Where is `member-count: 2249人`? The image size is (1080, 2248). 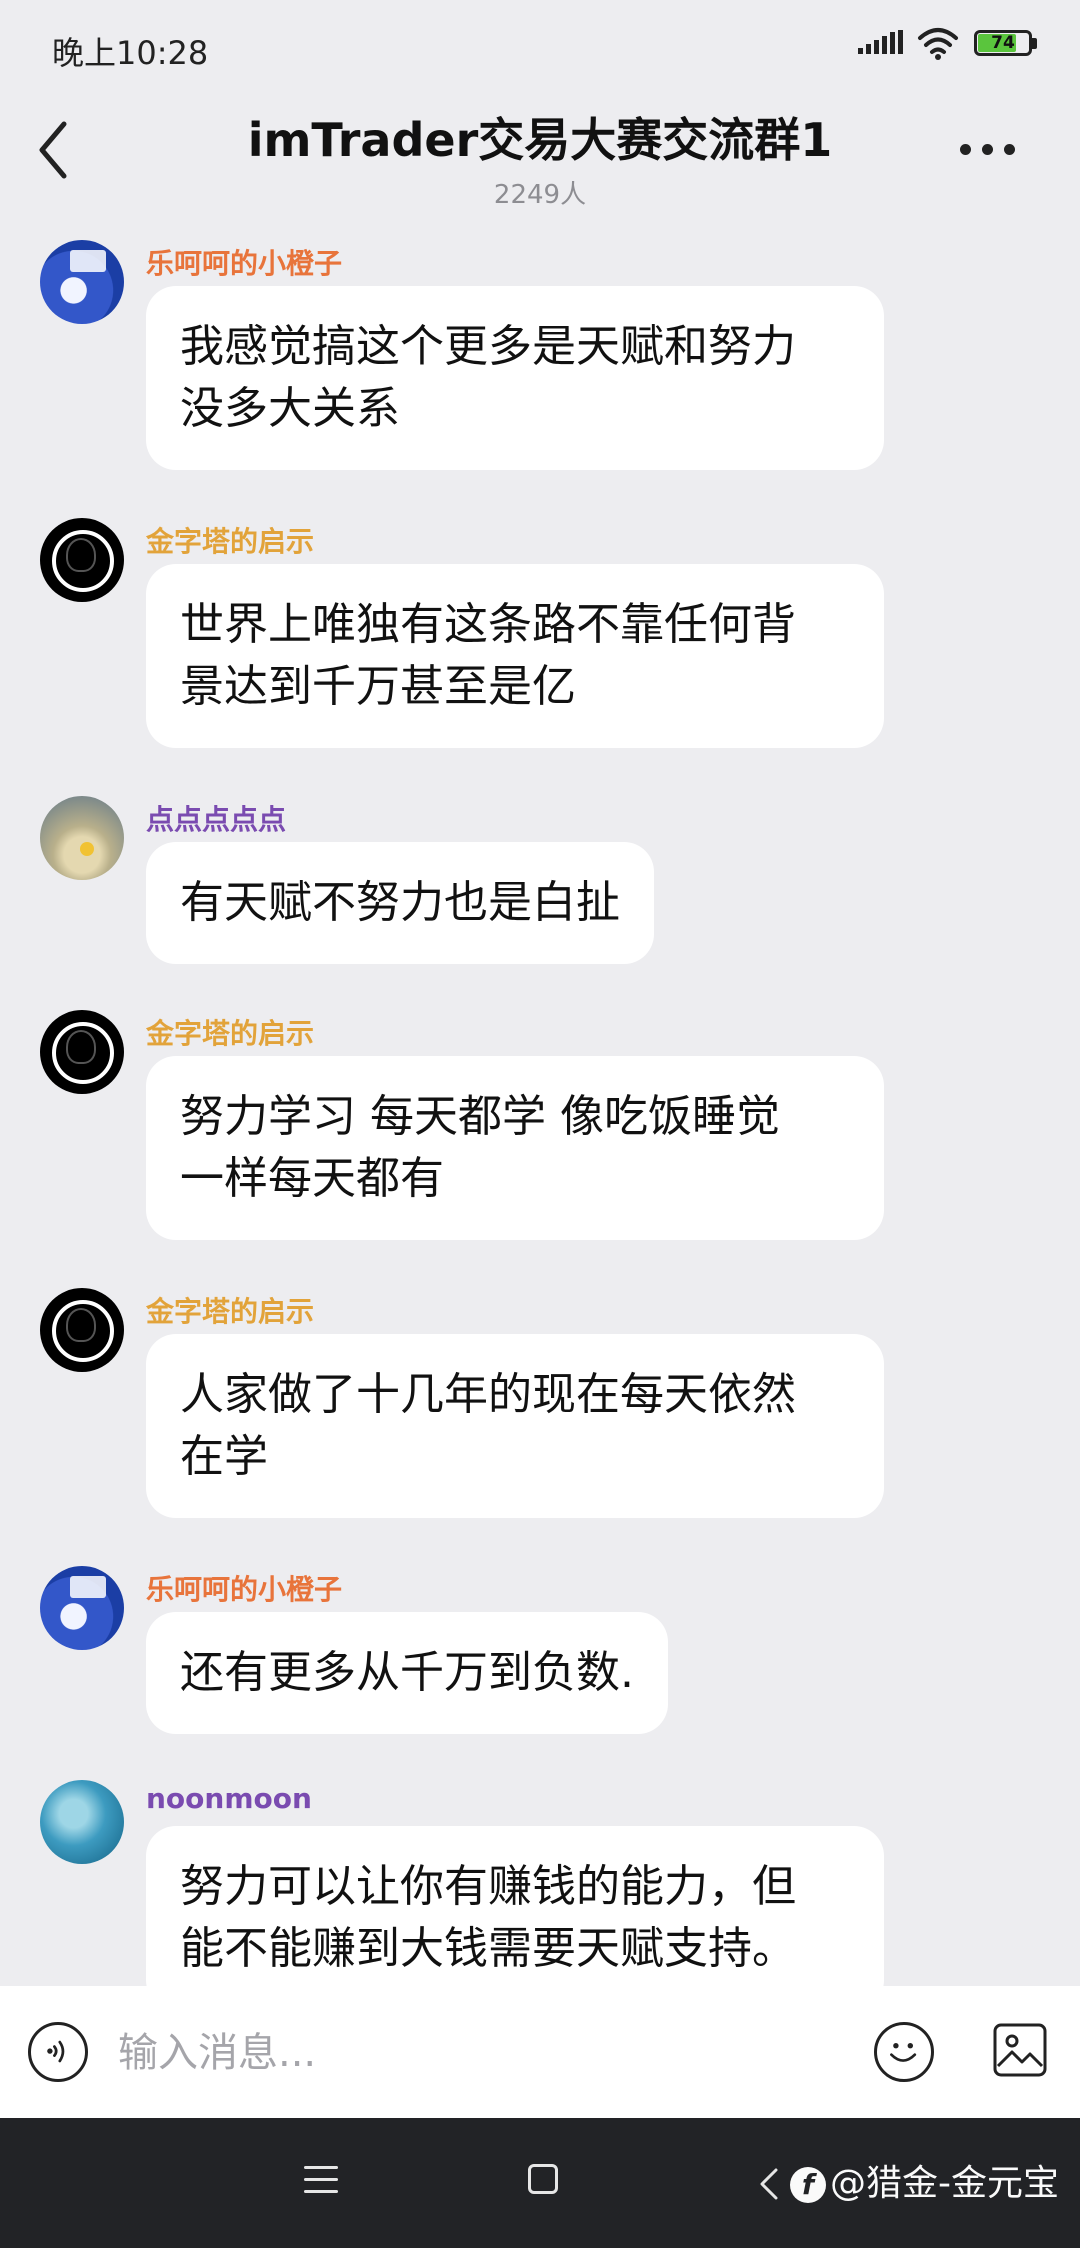
member-count: 2249人 is located at coordinates (540, 195).